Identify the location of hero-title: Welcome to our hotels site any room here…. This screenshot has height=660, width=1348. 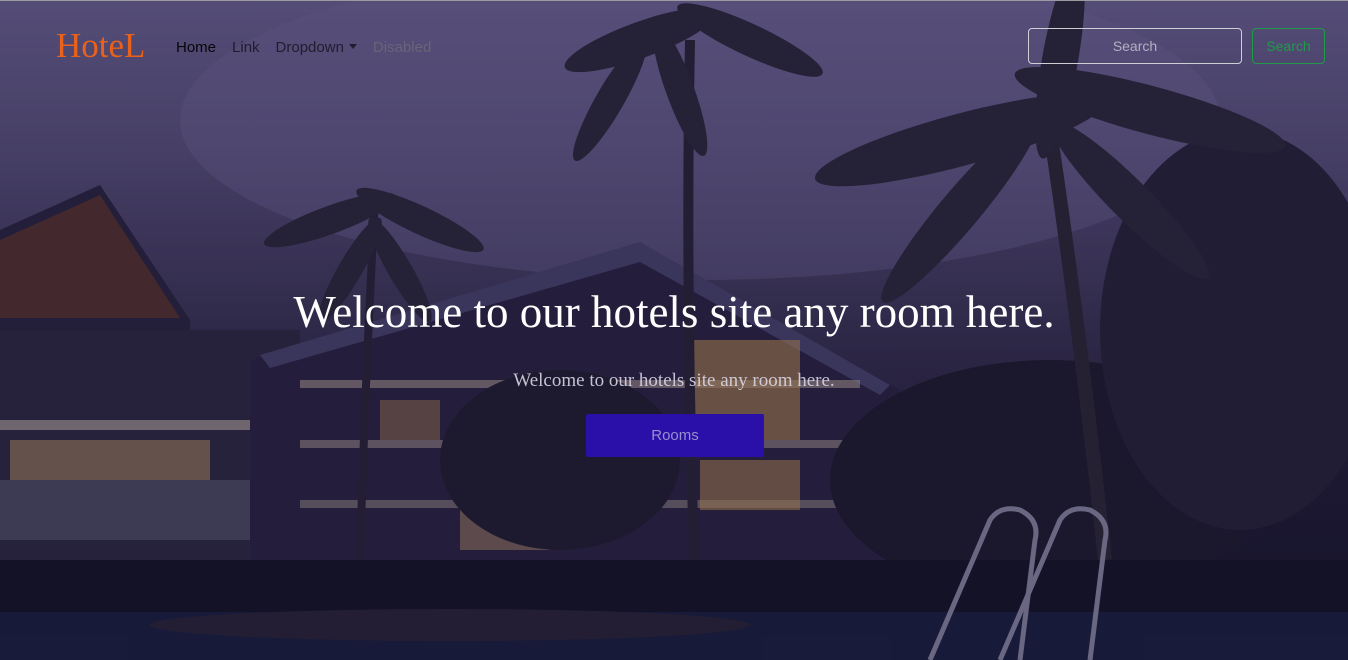
(674, 312).